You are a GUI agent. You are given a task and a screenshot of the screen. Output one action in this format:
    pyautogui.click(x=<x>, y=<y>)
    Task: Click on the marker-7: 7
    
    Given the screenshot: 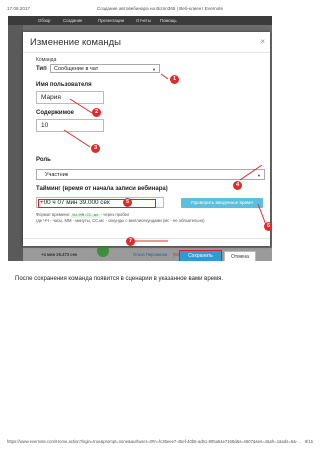 What is the action you would take?
    pyautogui.click(x=130, y=241)
    